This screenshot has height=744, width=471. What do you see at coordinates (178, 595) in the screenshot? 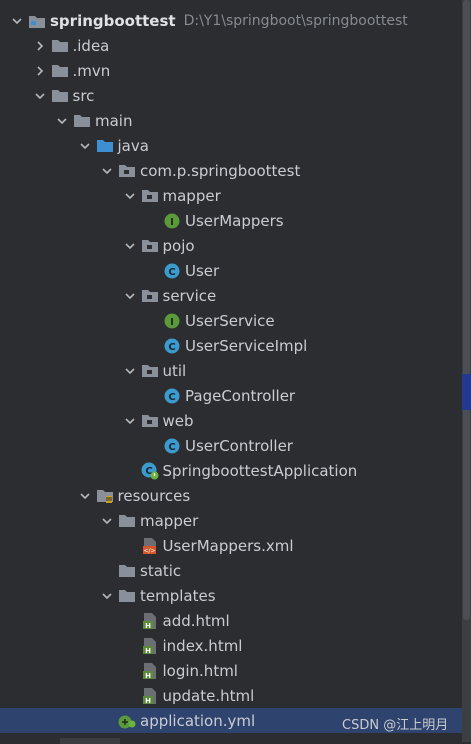
I see `tree-item-label: templates` at bounding box center [178, 595].